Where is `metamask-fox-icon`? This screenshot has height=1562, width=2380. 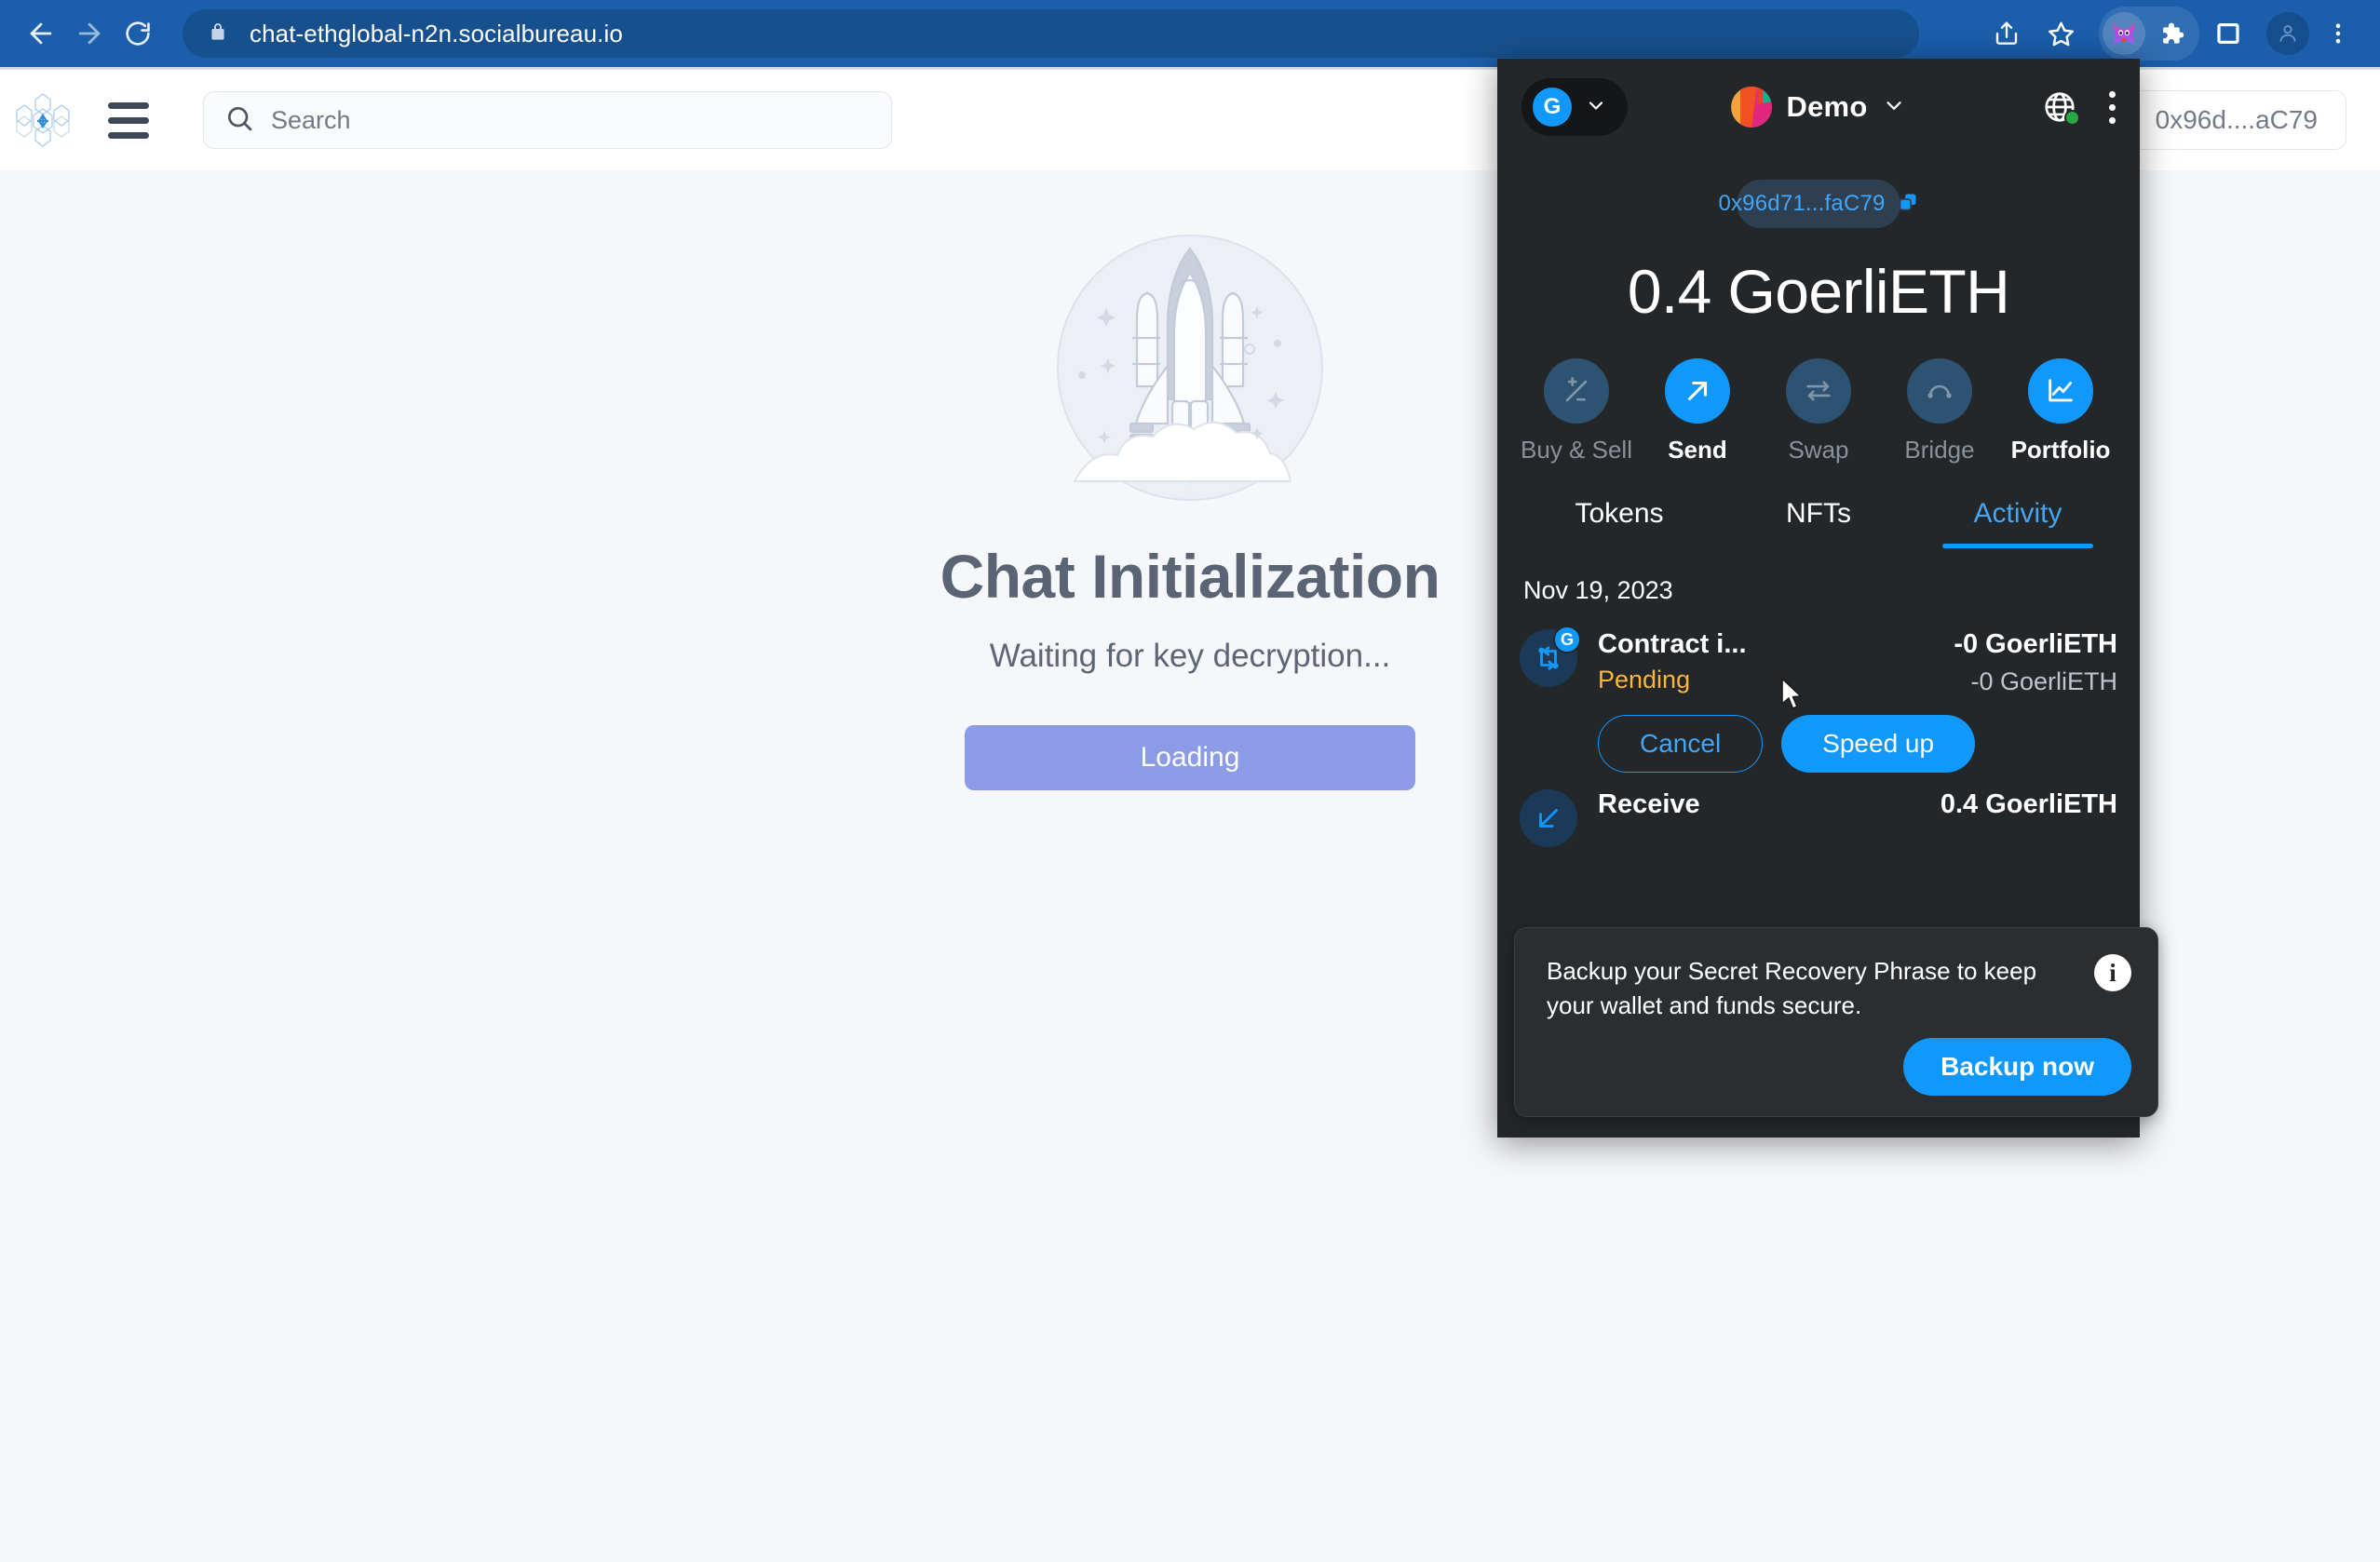
metamask-fox-icon is located at coordinates (2124, 34).